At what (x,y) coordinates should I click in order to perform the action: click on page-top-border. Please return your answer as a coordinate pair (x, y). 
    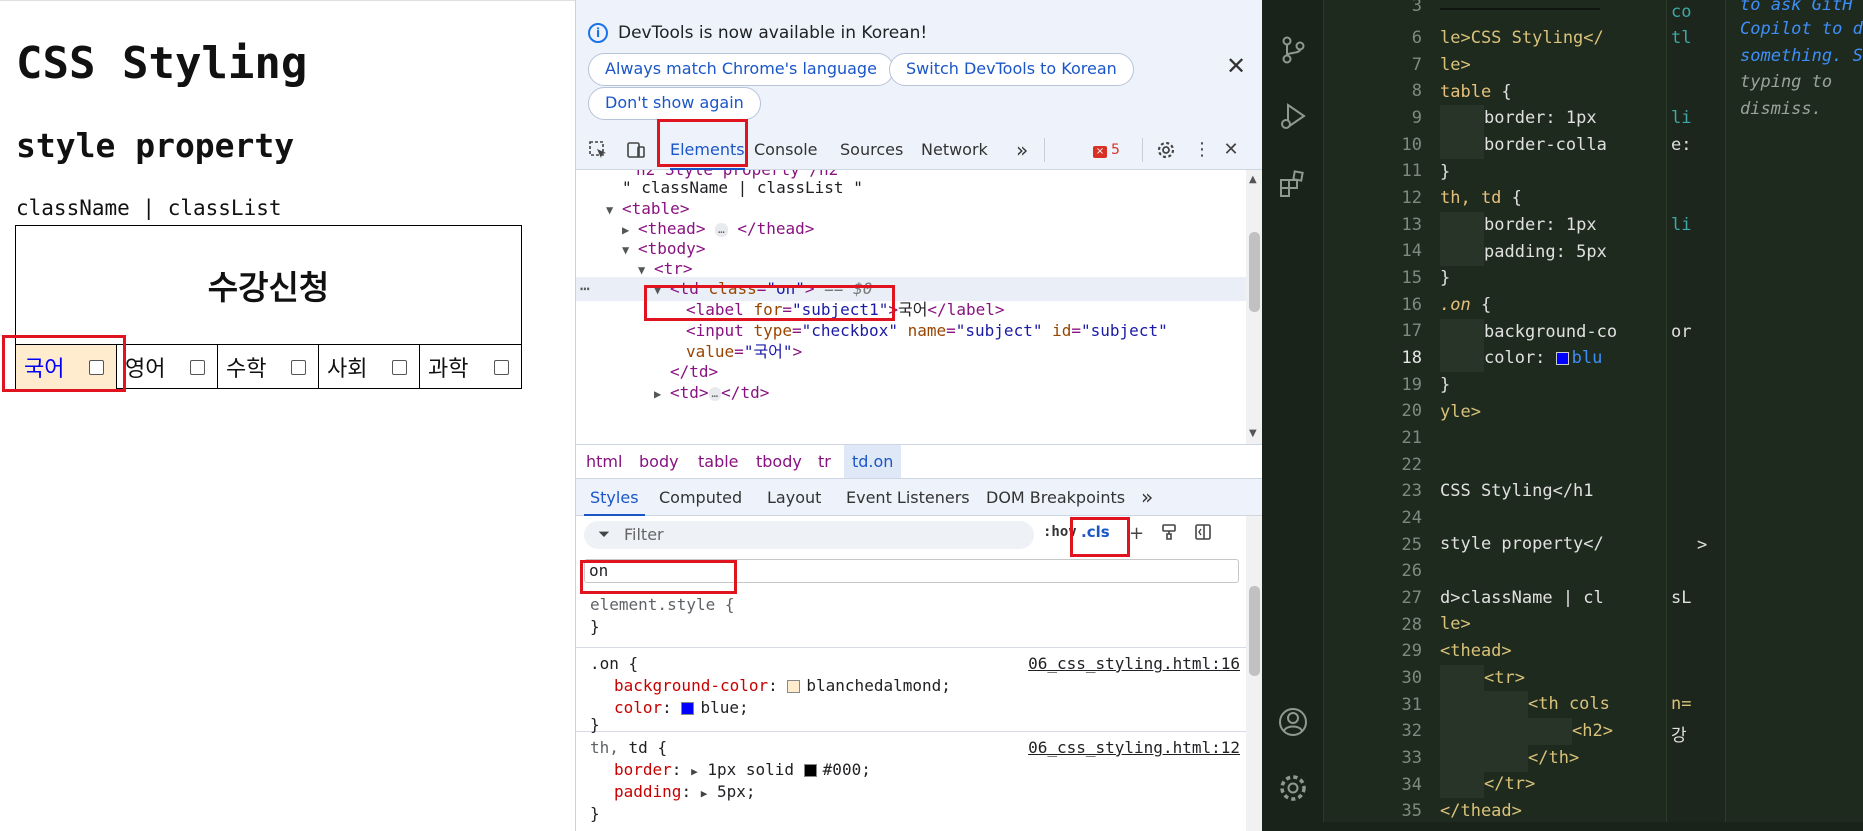
    Looking at the image, I should click on (287, 2).